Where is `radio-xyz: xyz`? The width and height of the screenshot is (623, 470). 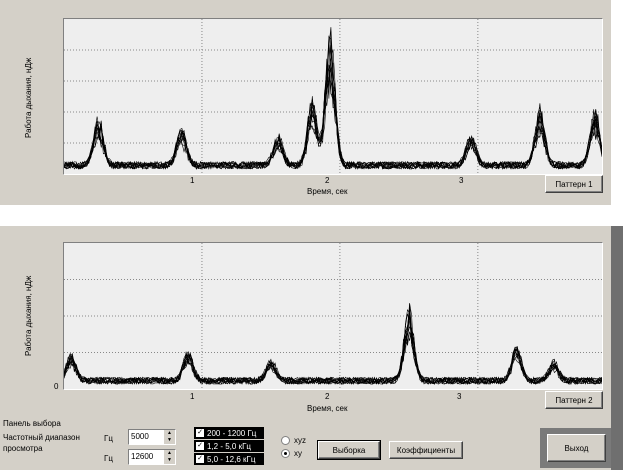
radio-xyz: xyz is located at coordinates (293, 440).